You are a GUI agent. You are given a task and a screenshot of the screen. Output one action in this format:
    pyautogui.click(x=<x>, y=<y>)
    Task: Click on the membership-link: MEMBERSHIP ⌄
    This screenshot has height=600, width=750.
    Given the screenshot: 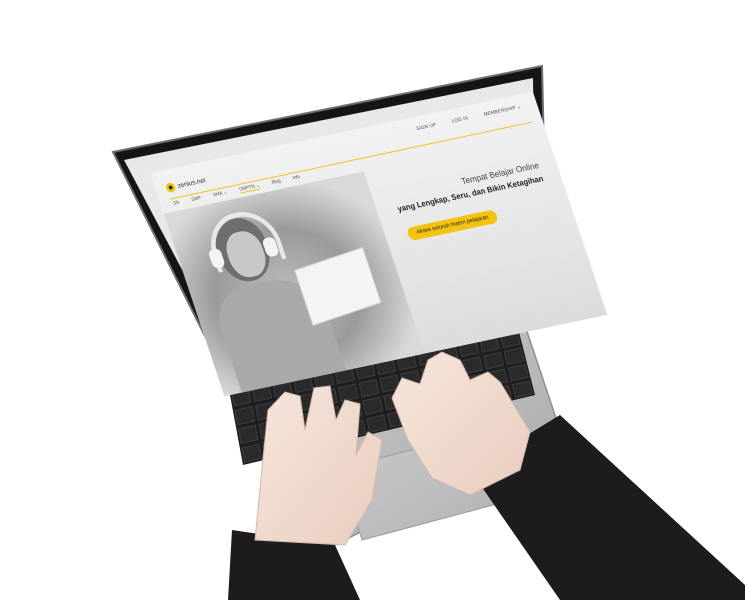 What is the action you would take?
    pyautogui.click(x=502, y=110)
    